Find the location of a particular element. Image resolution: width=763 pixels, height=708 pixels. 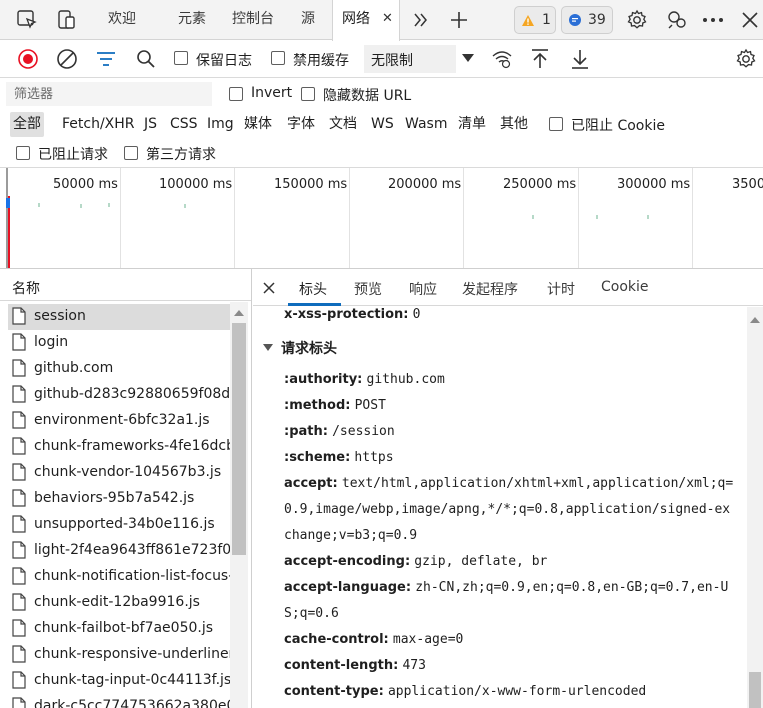

import-har-icon is located at coordinates (540, 59).